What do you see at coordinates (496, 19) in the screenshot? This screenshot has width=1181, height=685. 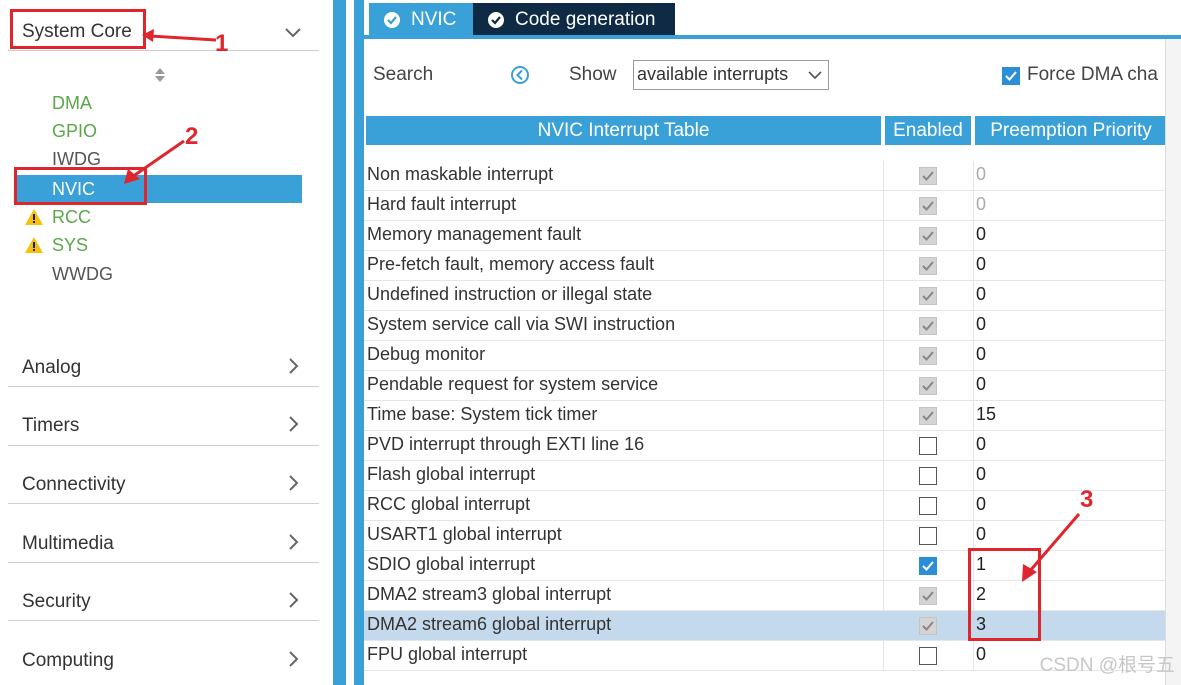 I see `check-circle-icon` at bounding box center [496, 19].